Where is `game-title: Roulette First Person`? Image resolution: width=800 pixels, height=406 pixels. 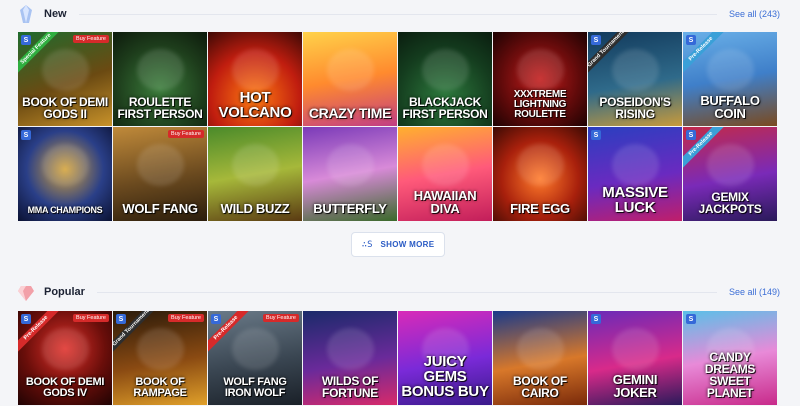 game-title: Roulette First Person is located at coordinates (160, 108).